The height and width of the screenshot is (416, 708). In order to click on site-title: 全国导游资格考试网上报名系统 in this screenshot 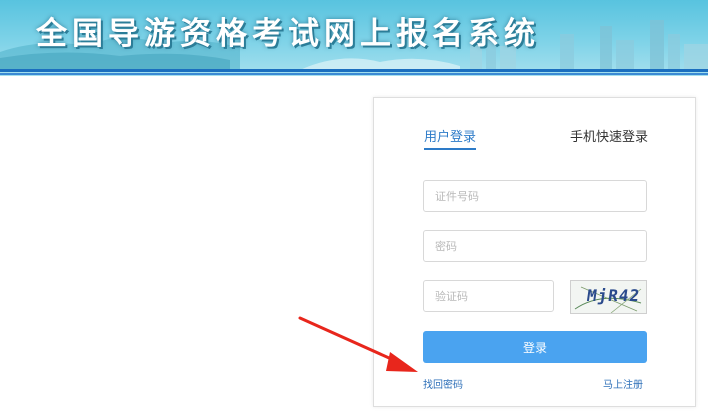, I will do `click(288, 34)`.